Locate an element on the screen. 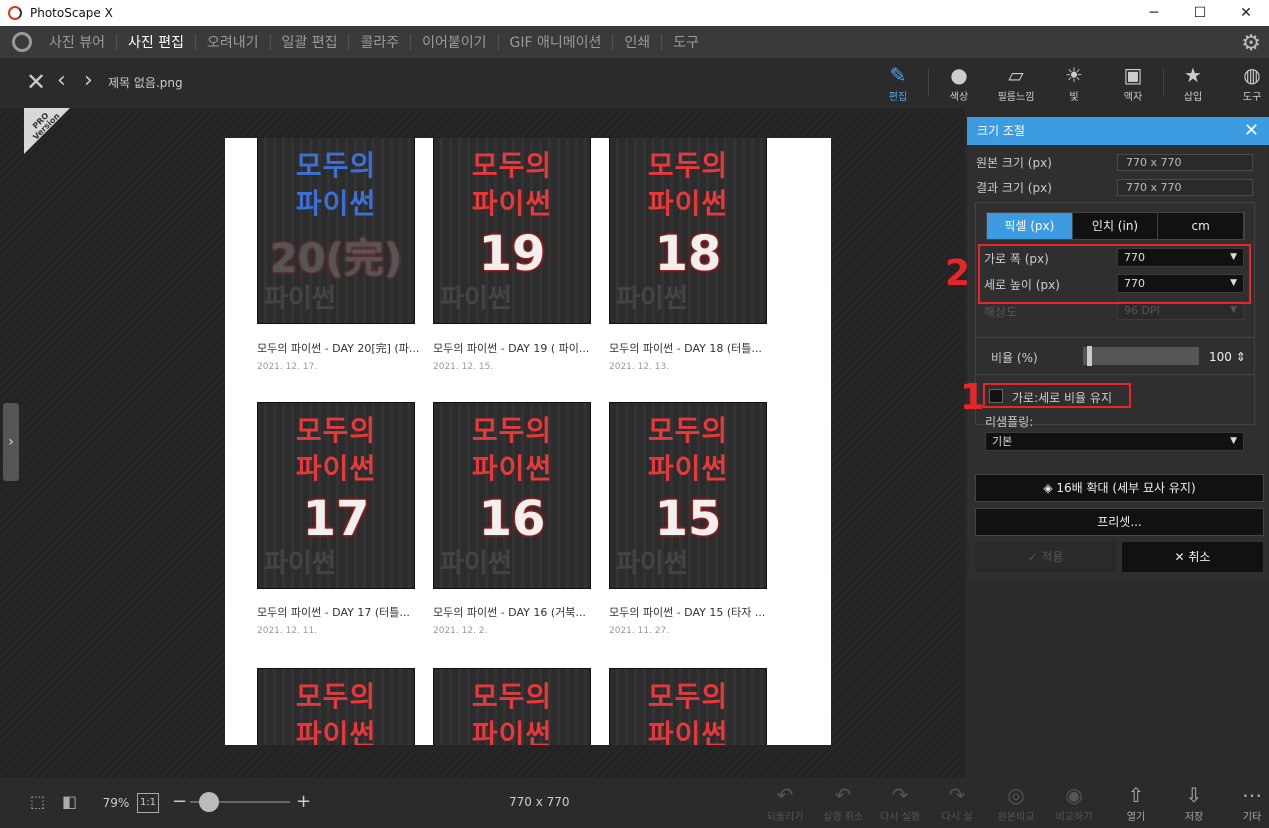 This screenshot has width=1269, height=828. zoom-level: 79% is located at coordinates (116, 803).